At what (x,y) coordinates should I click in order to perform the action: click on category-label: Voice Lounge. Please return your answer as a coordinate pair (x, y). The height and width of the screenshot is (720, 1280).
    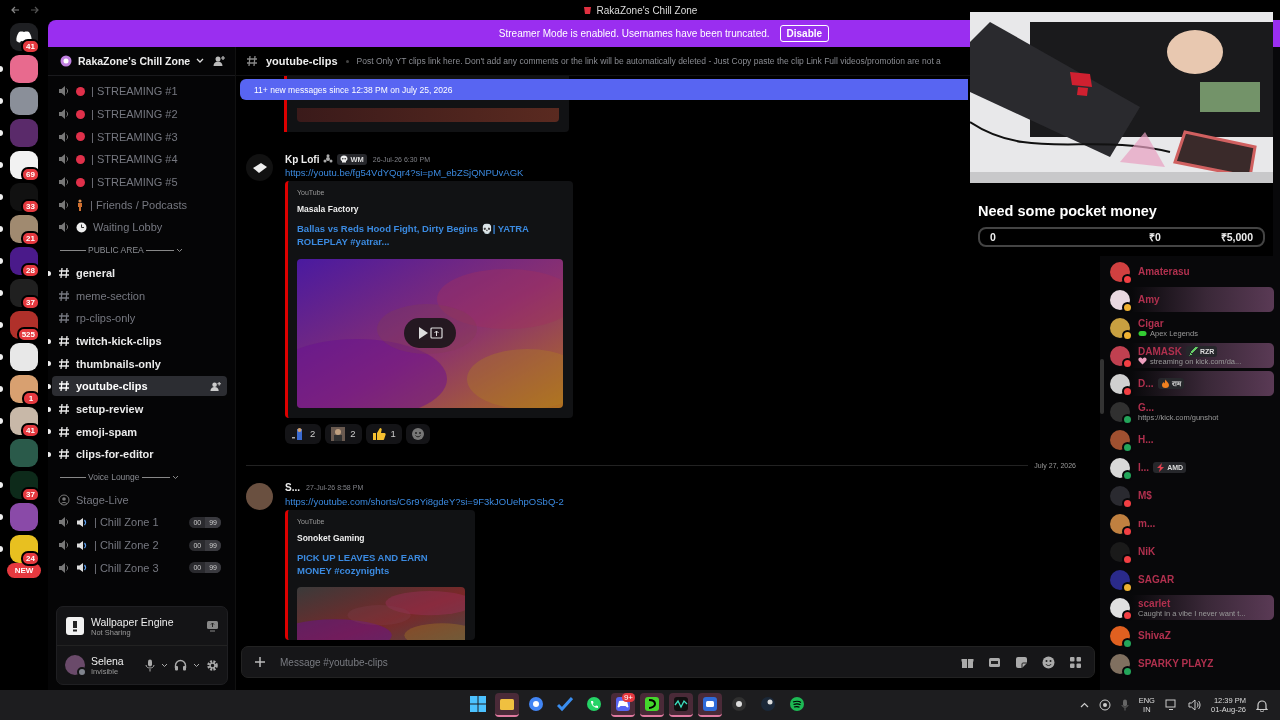
    Looking at the image, I should click on (114, 477).